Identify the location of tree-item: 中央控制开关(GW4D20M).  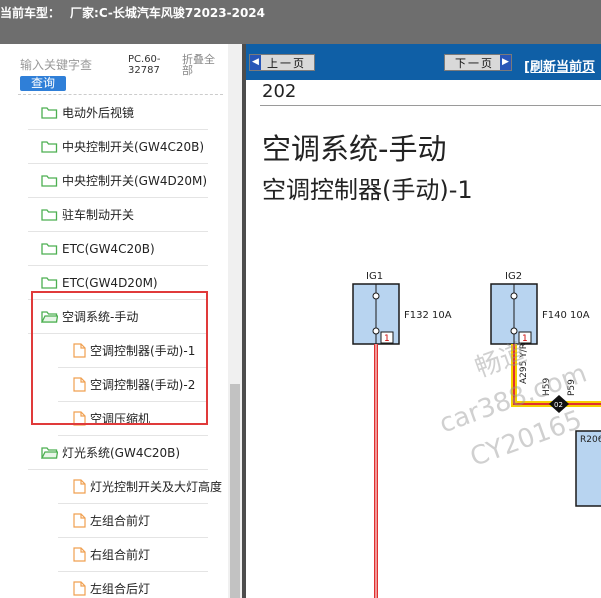
(124, 180).